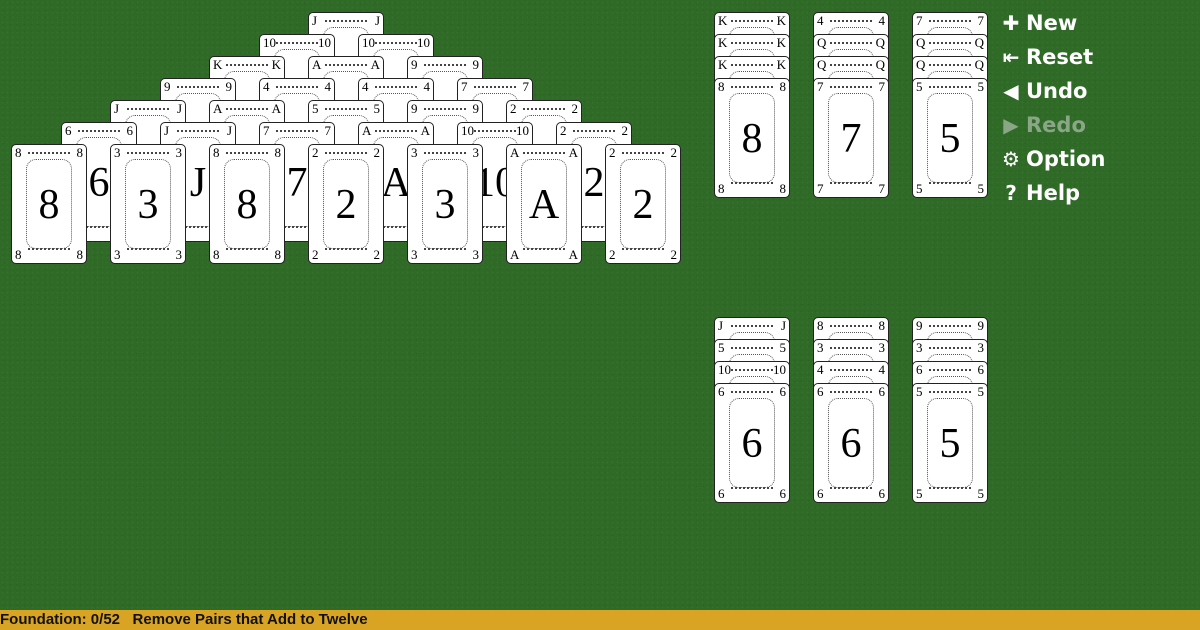 Image resolution: width=1200 pixels, height=630 pixels. I want to click on undo-icon: ◀, so click(1011, 91).